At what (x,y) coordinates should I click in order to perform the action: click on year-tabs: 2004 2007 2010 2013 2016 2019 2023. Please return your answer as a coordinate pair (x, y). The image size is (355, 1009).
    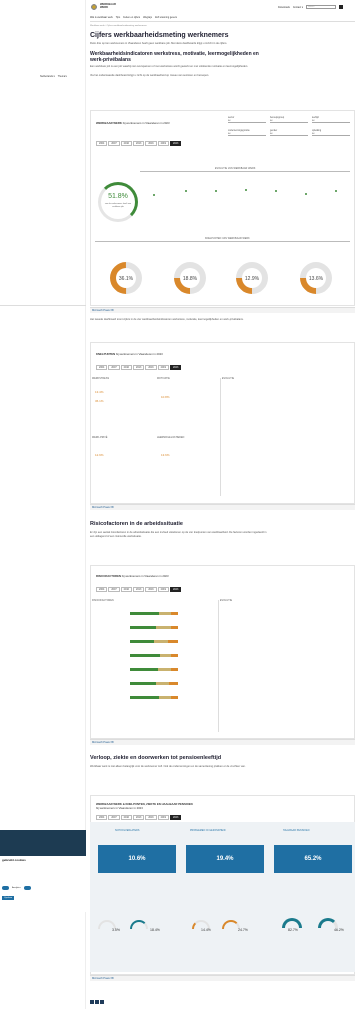
    Looking at the image, I should click on (139, 367).